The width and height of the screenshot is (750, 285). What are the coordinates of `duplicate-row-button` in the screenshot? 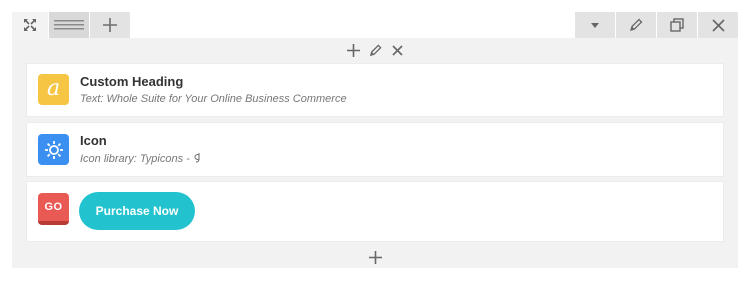 It's located at (677, 25).